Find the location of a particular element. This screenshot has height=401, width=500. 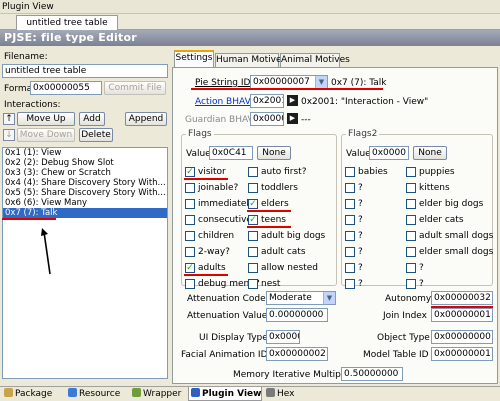

join-index-input: 0x00000001 is located at coordinates (462, 315).